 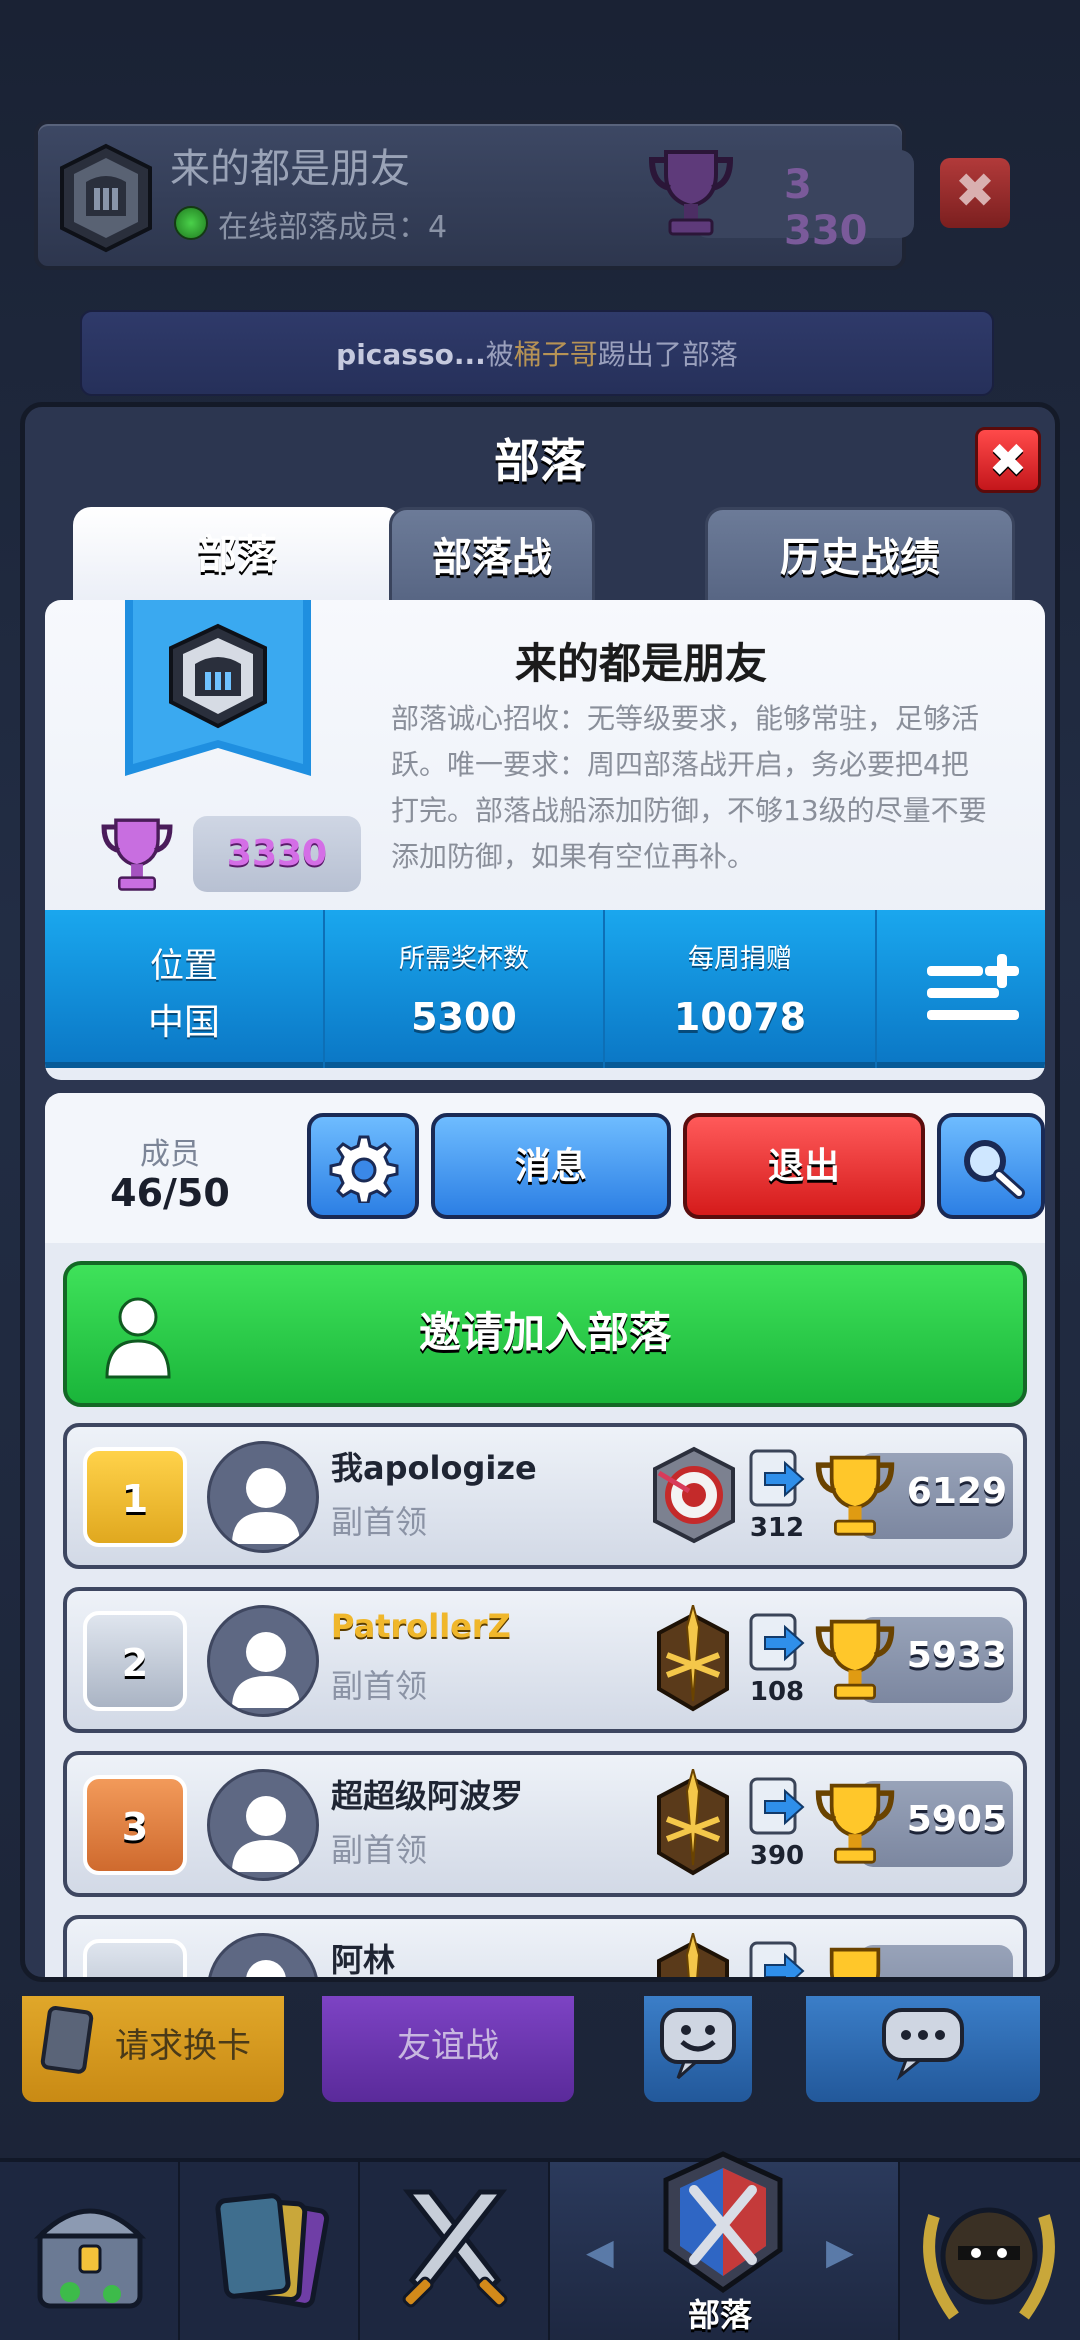 I want to click on nav-right-arrow-icon: ▶, so click(x=840, y=2252).